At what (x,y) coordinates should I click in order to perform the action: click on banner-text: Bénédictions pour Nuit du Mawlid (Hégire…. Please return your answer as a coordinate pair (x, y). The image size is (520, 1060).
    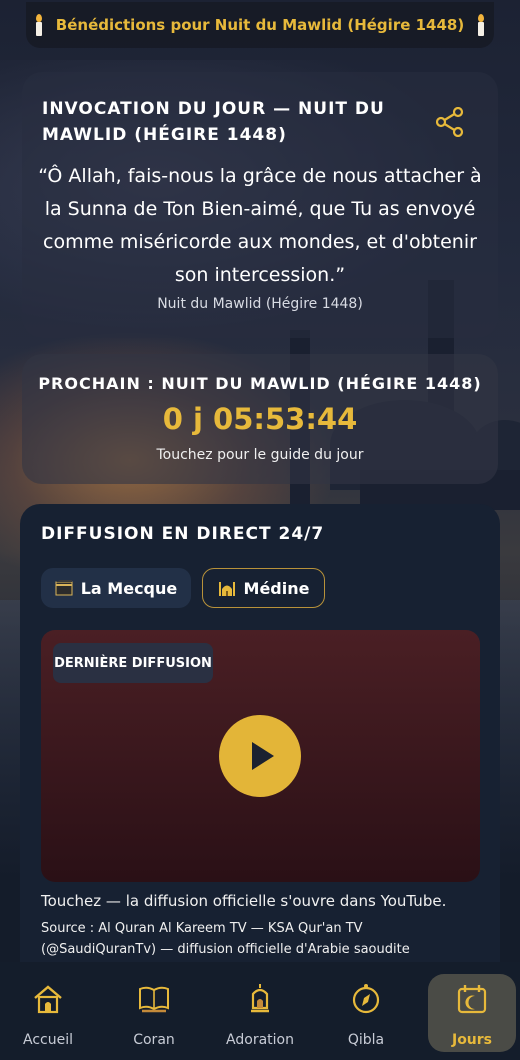
    Looking at the image, I should click on (260, 25).